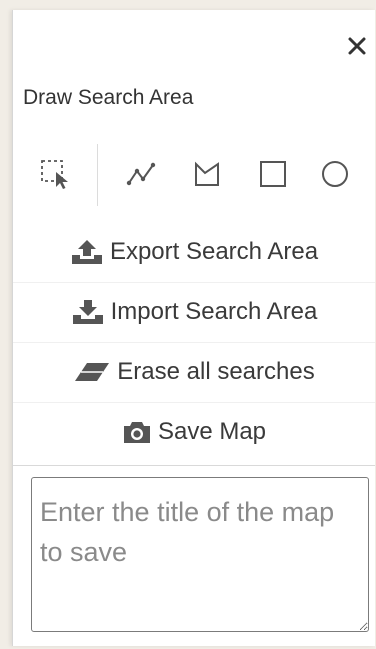 This screenshot has height=649, width=376. I want to click on circle-icon, so click(335, 174).